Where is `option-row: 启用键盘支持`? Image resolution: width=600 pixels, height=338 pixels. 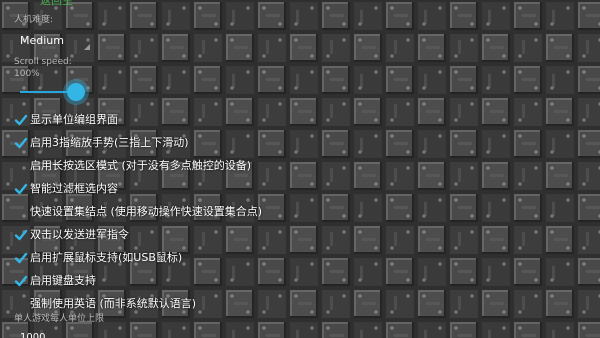 option-row: 启用键盘支持 is located at coordinates (179, 281).